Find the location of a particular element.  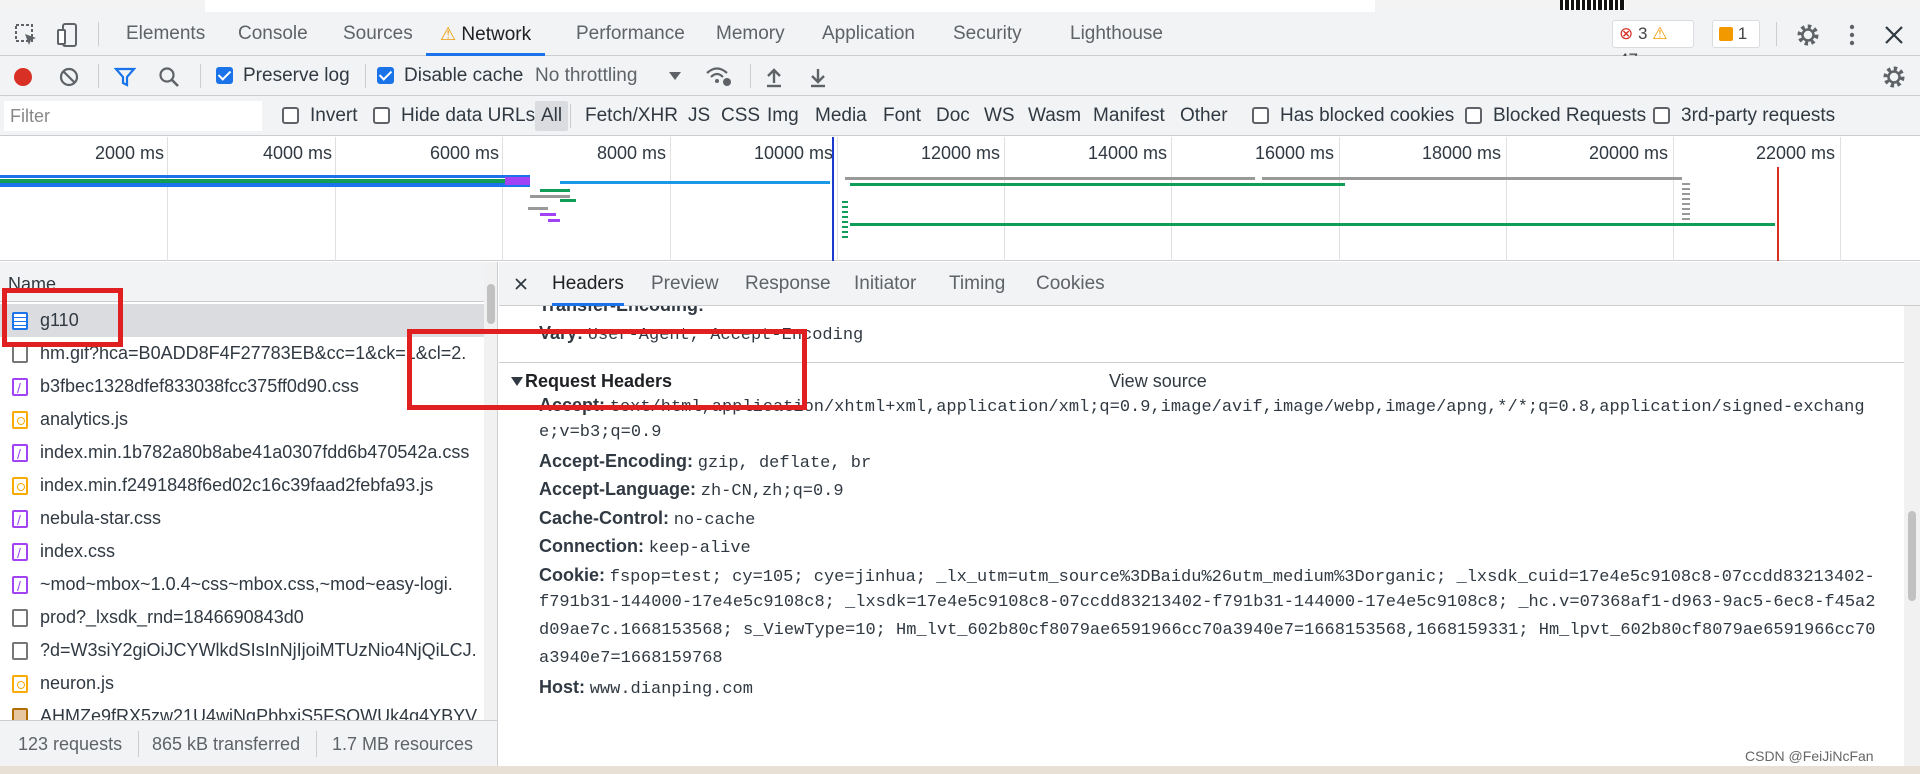

filter-type-ws: WS is located at coordinates (999, 116).